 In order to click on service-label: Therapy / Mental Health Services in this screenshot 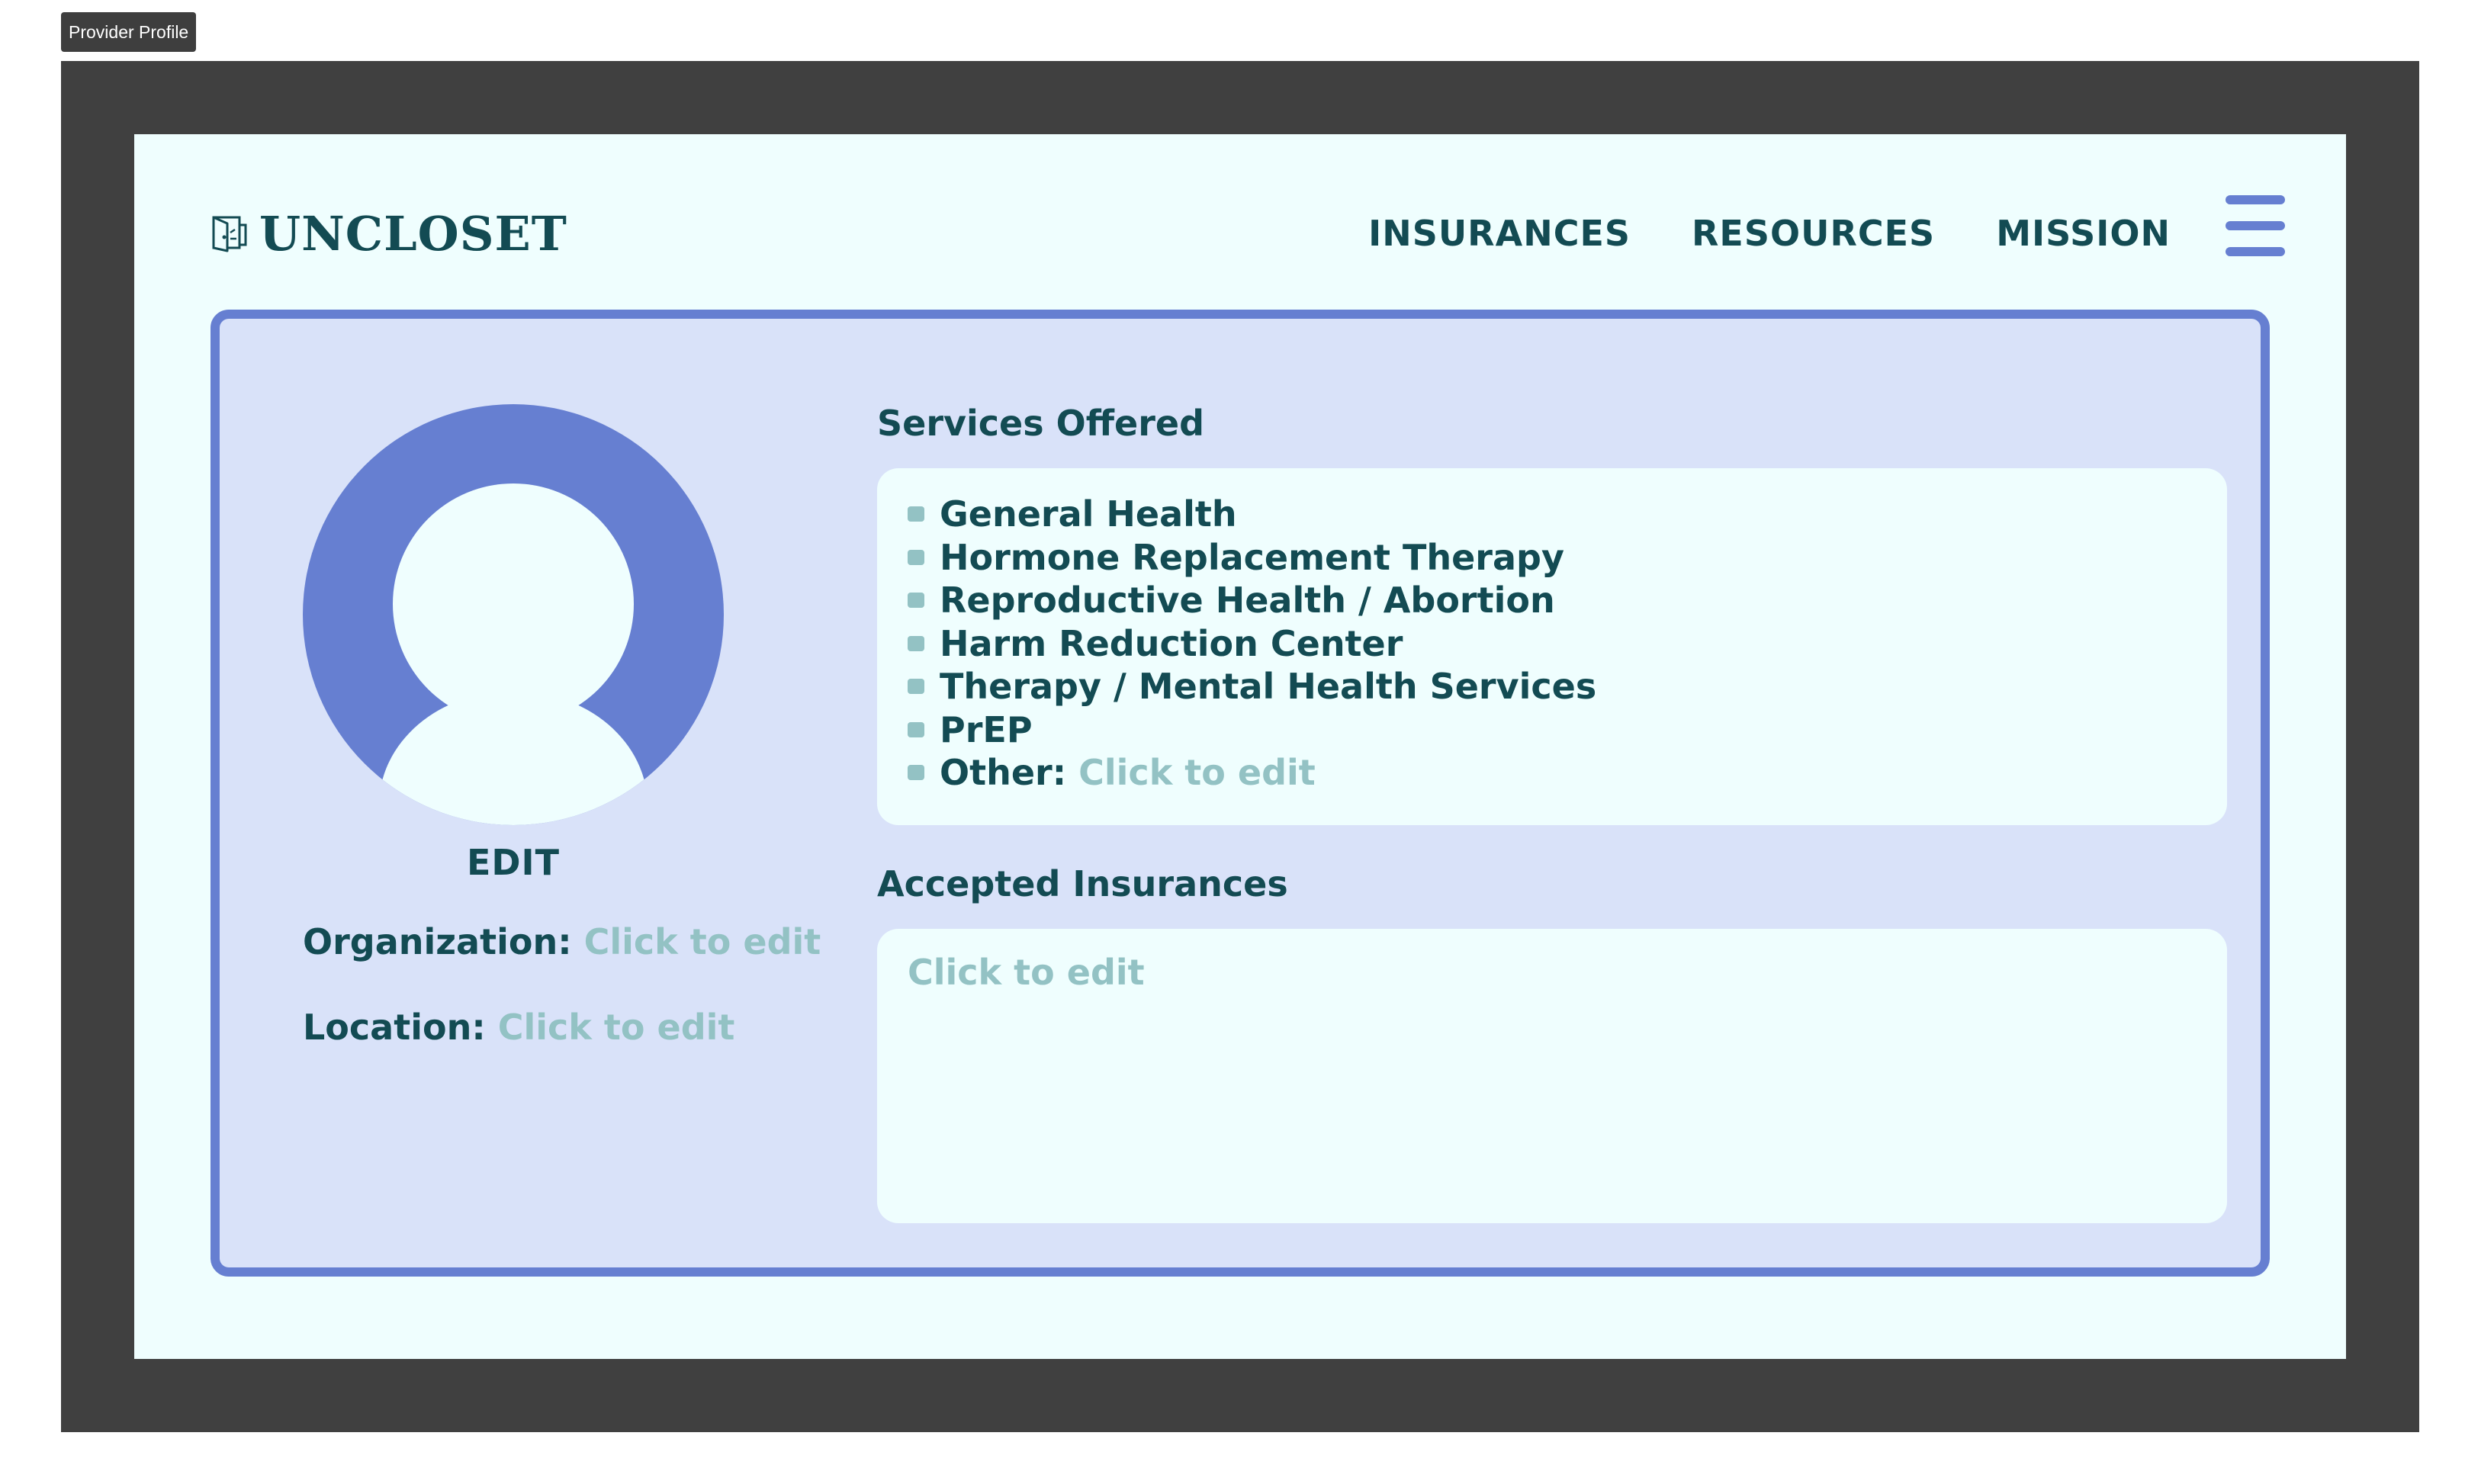, I will do `click(1268, 687)`.